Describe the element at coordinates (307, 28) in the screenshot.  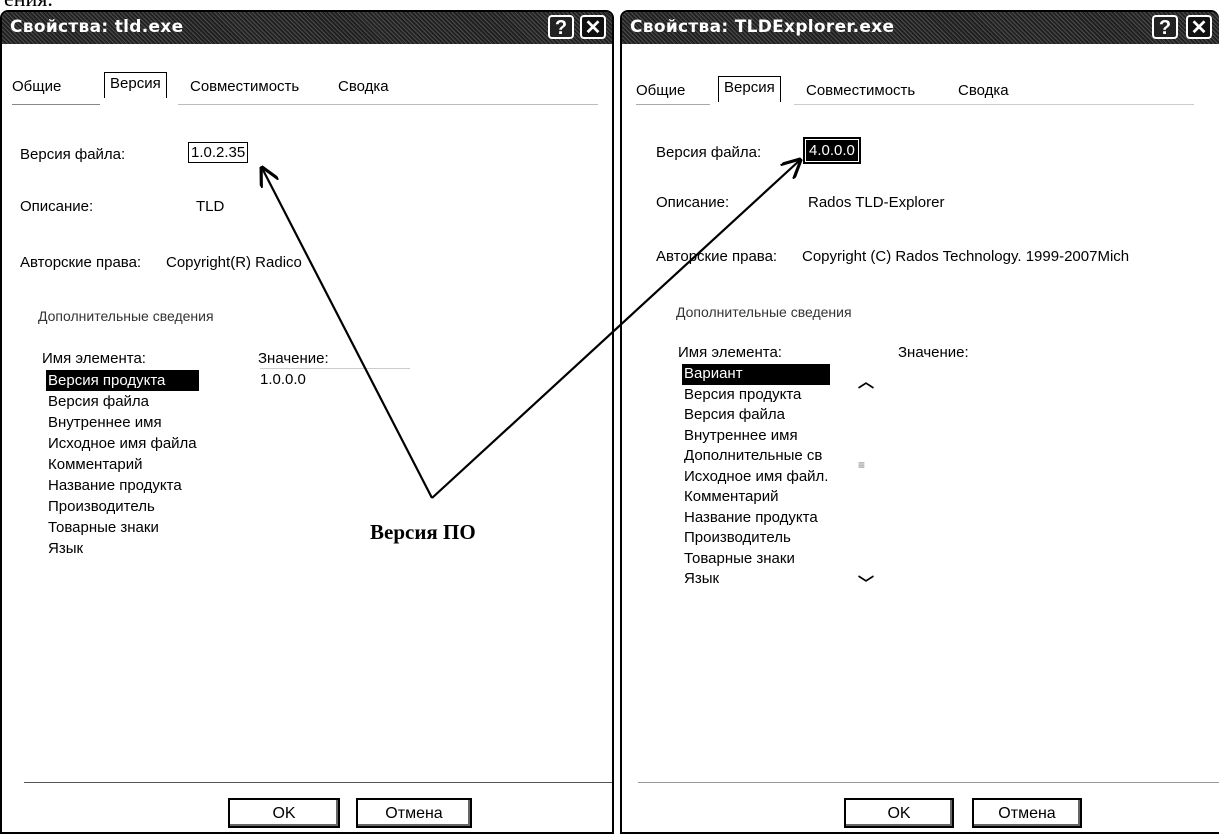
I see `title-bar: Свойства: tld.exe ? ✕` at that location.